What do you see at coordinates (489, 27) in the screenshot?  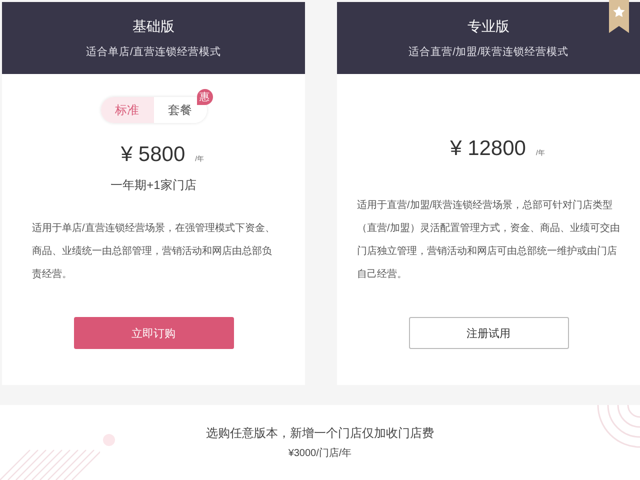 I see `plan-title: 专业版` at bounding box center [489, 27].